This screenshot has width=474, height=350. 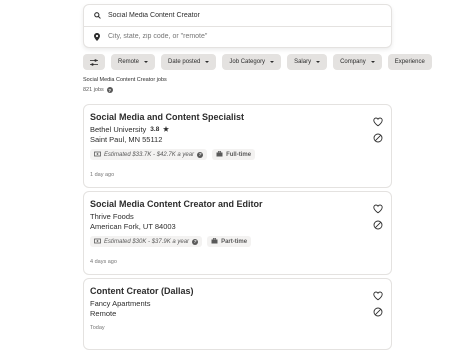 I want to click on where-row, so click(x=237, y=36).